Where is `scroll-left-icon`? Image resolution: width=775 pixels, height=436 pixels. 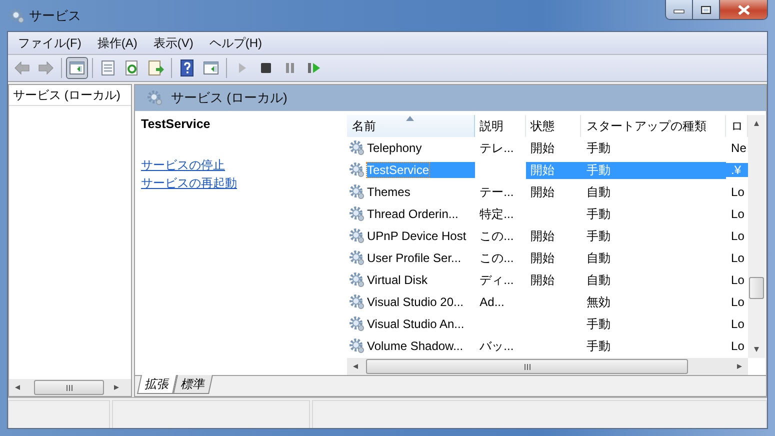
scroll-left-icon is located at coordinates (355, 366).